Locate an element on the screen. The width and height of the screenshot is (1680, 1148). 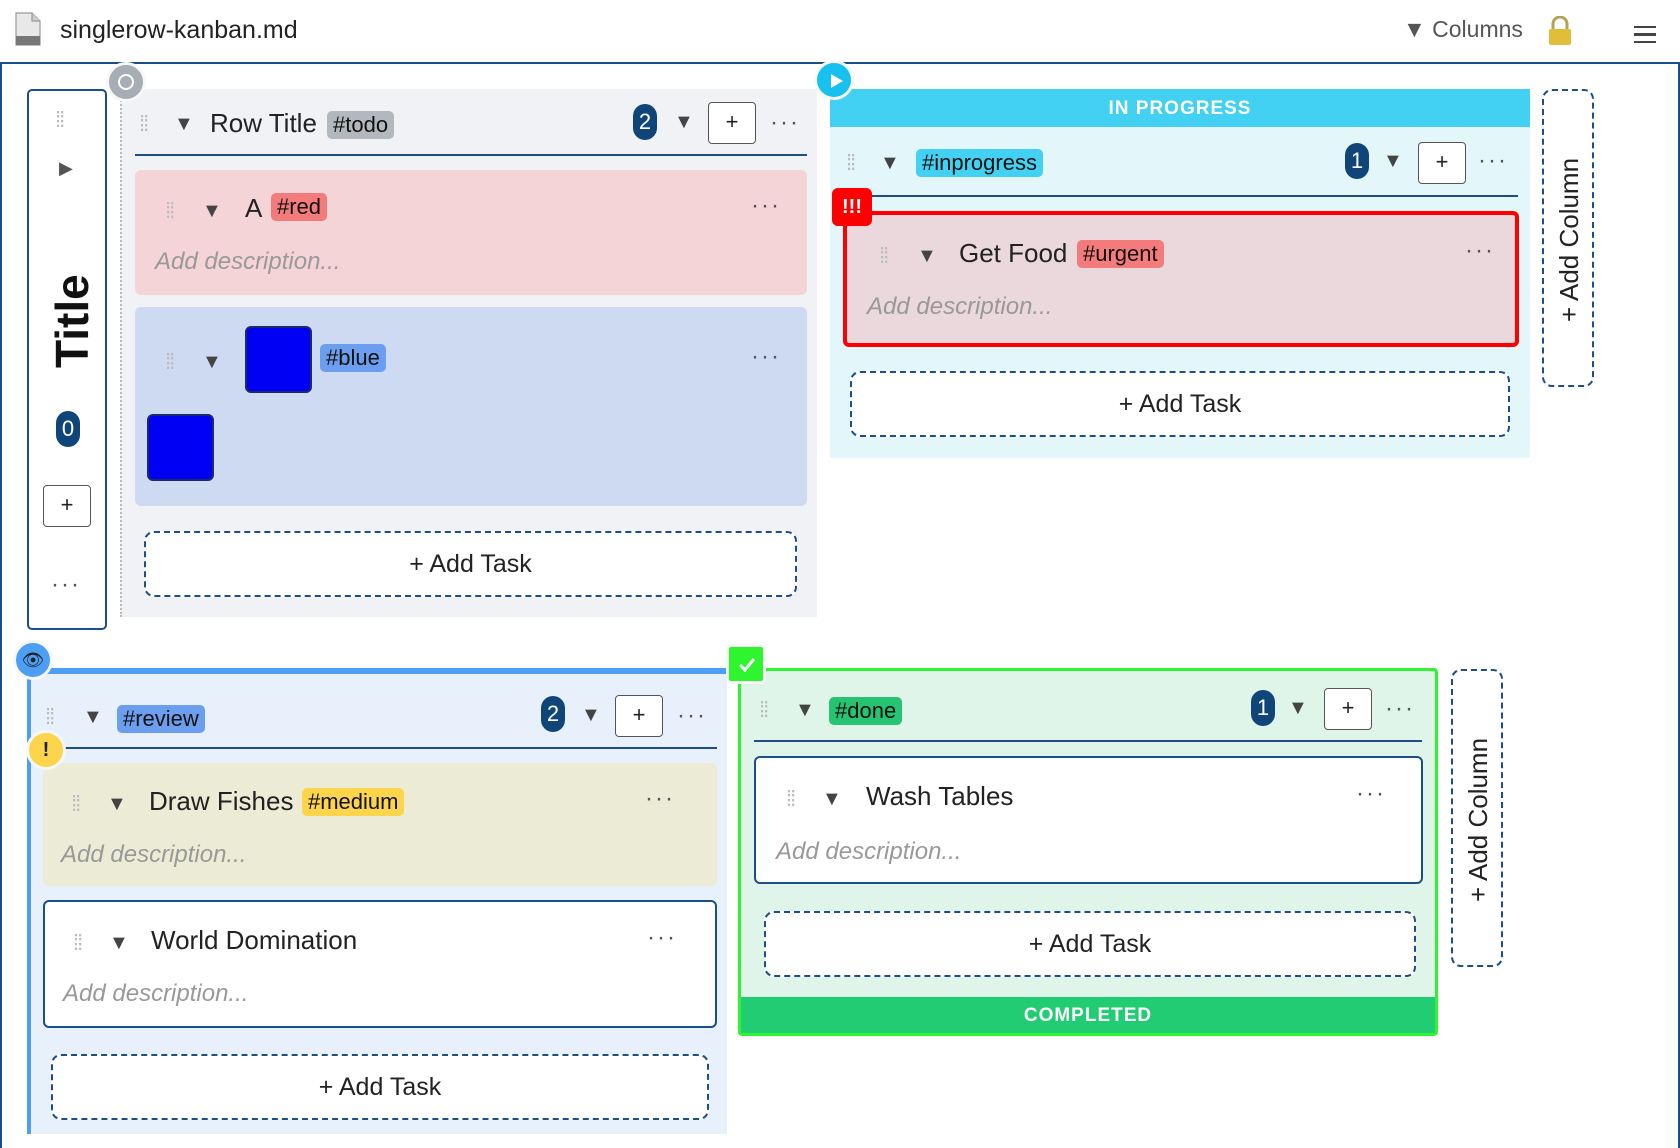
card-tag: #red is located at coordinates (299, 207).